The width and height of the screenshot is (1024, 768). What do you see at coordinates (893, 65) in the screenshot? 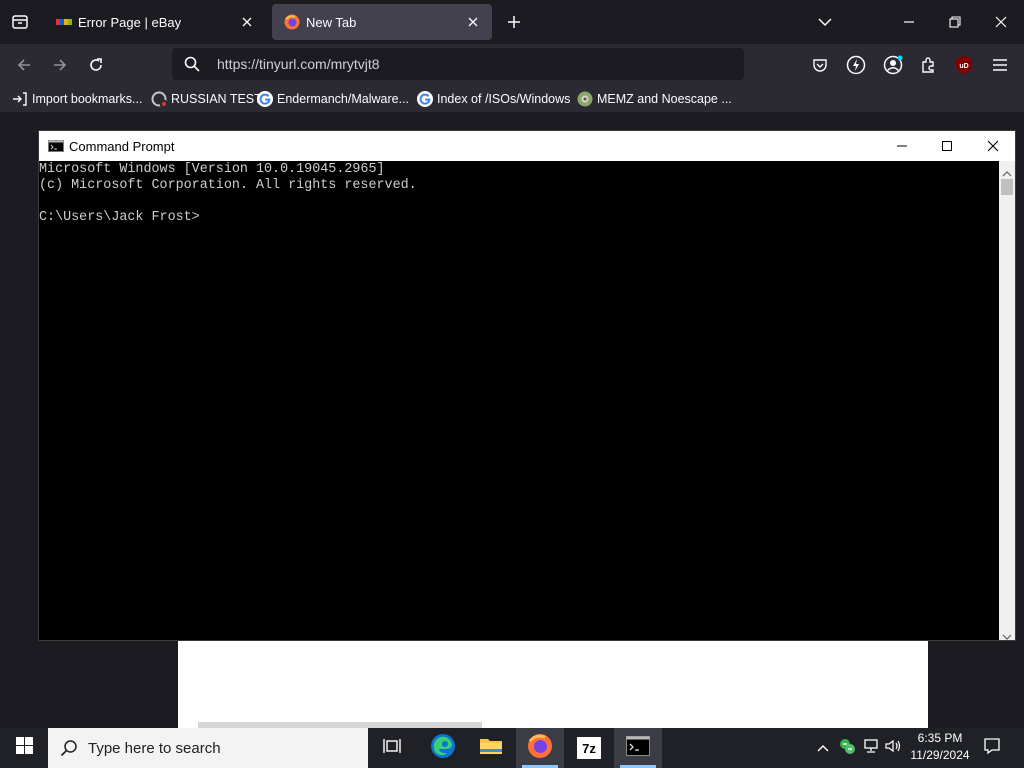
I see `account-icon` at bounding box center [893, 65].